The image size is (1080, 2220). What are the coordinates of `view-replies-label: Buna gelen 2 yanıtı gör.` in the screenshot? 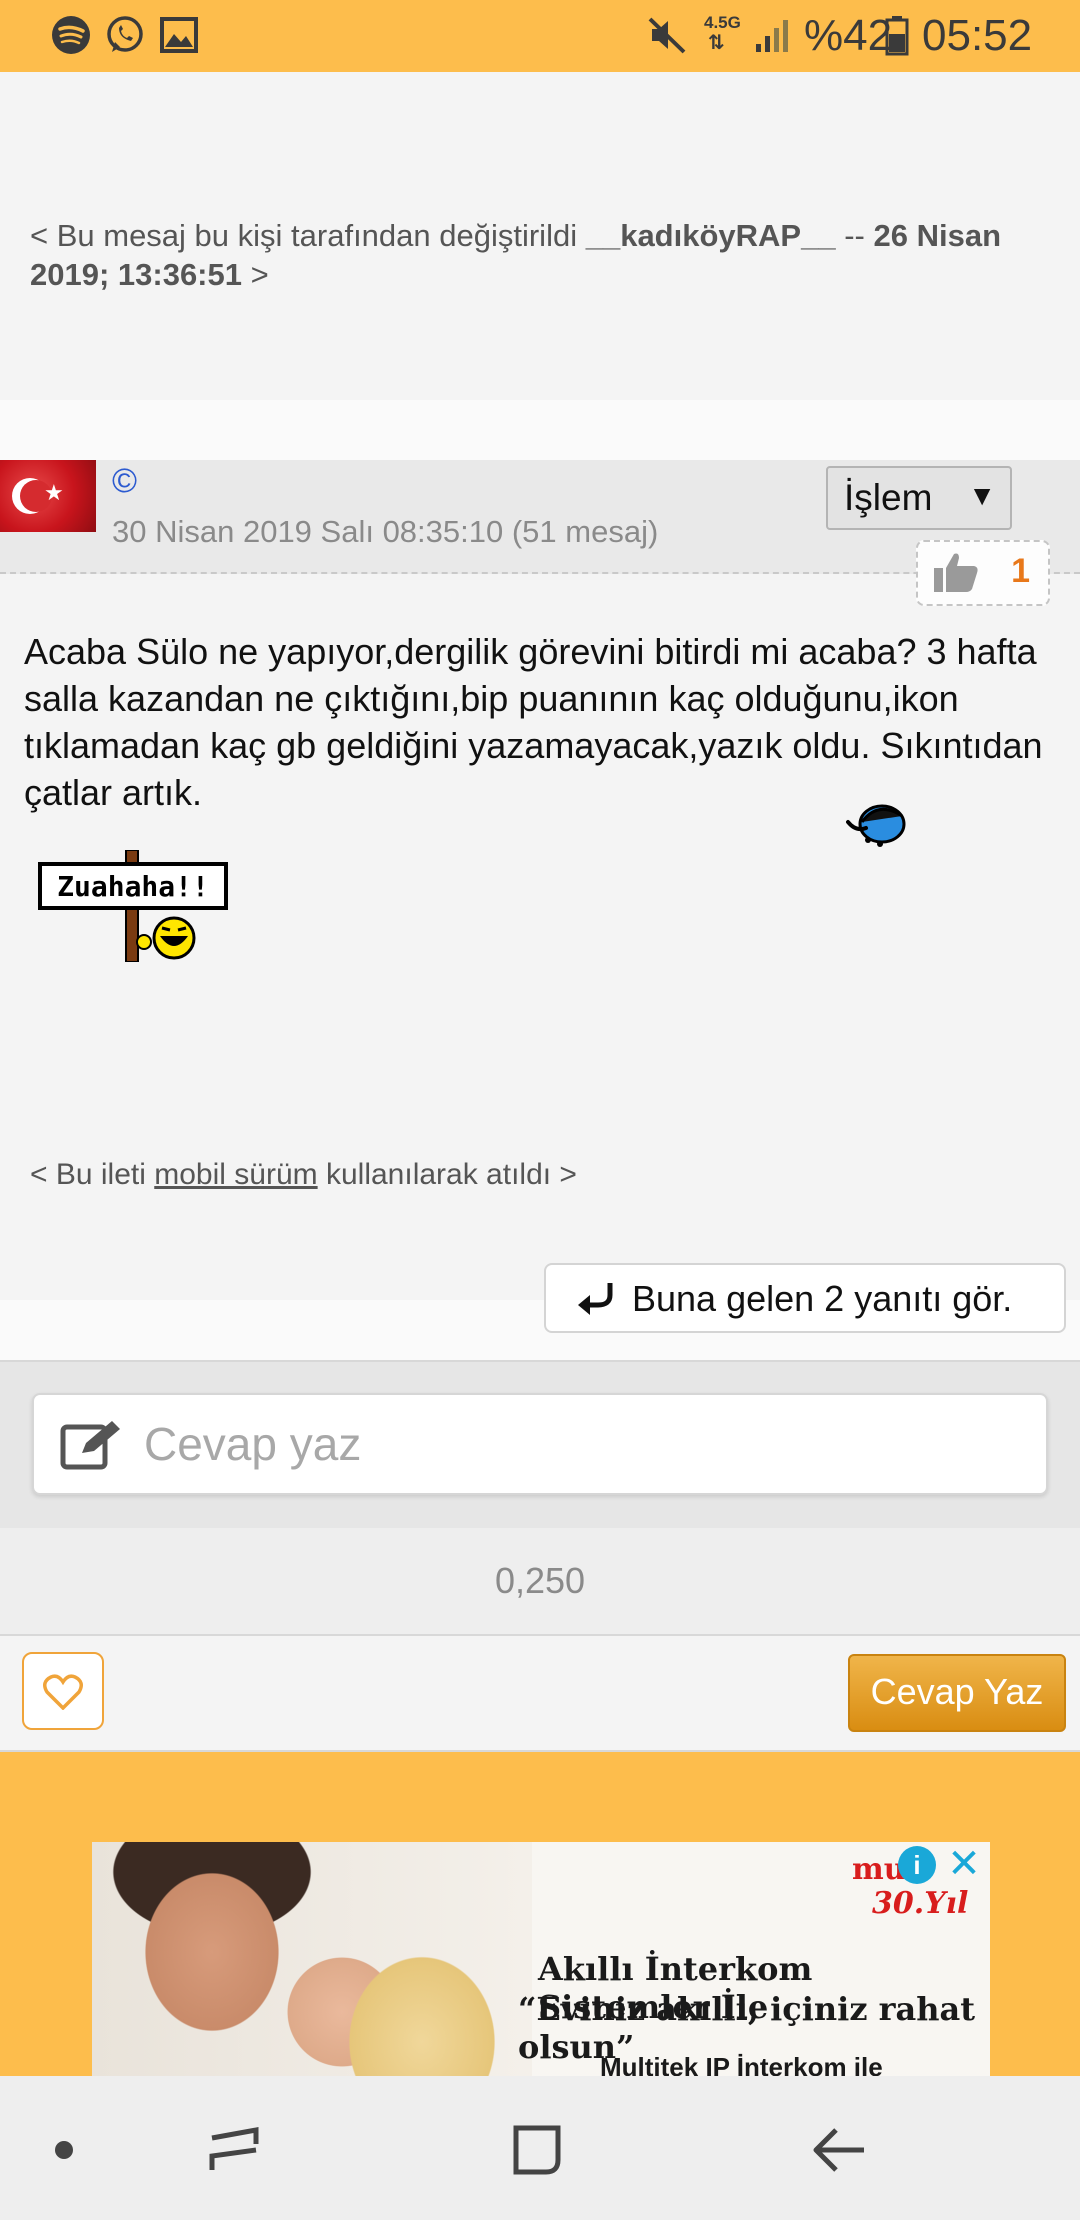 It's located at (822, 1298).